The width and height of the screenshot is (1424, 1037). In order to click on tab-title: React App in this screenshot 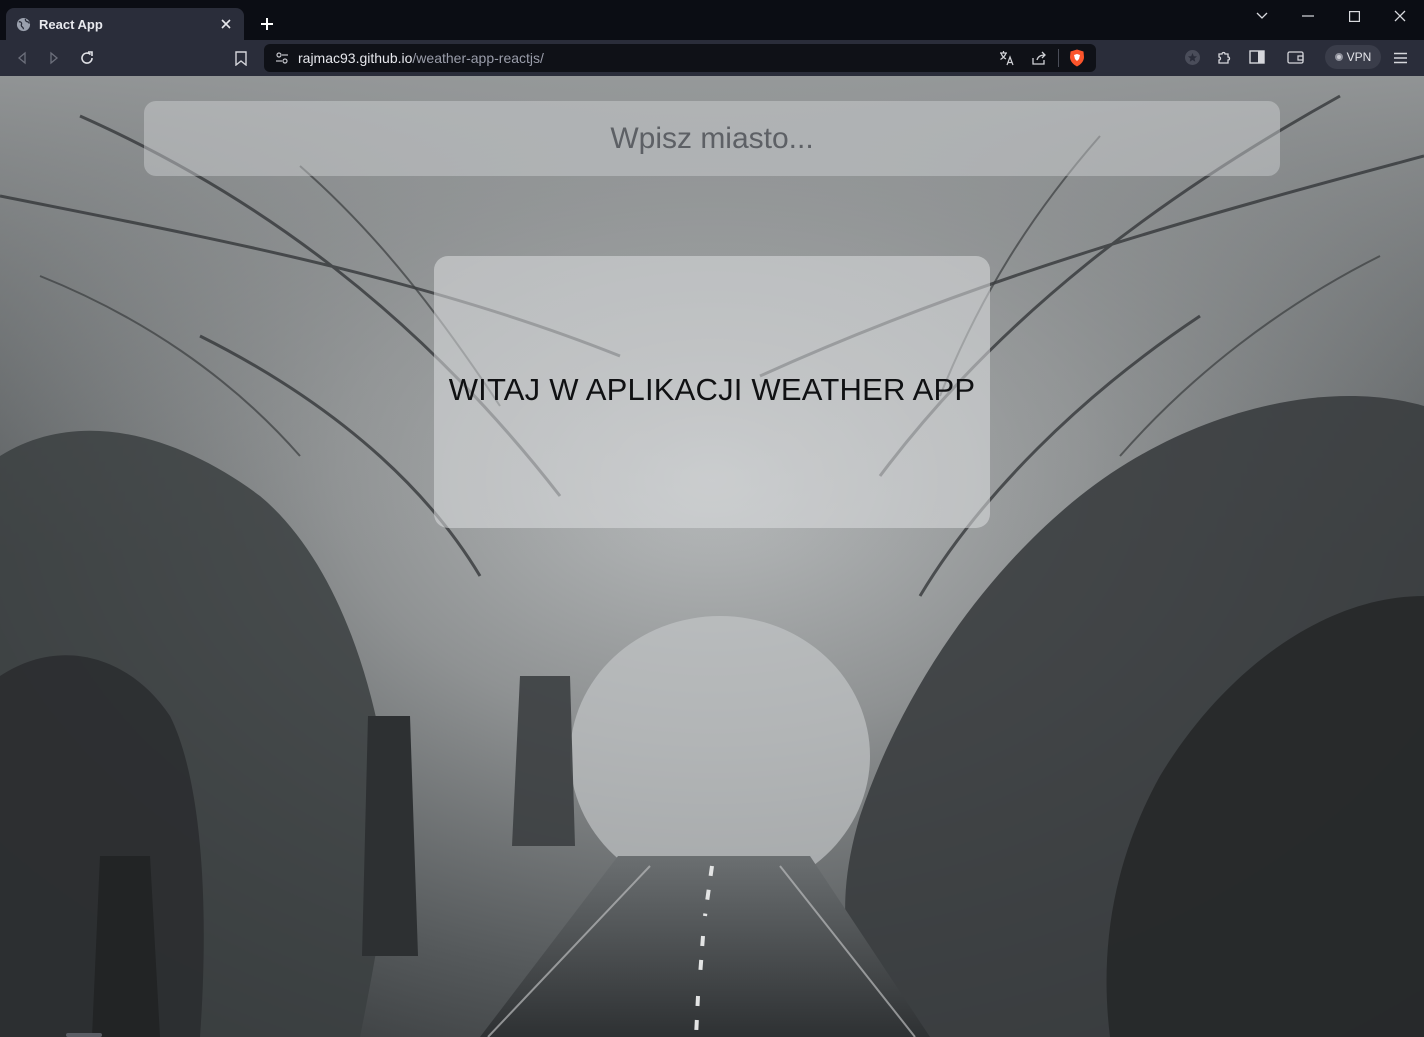, I will do `click(71, 24)`.